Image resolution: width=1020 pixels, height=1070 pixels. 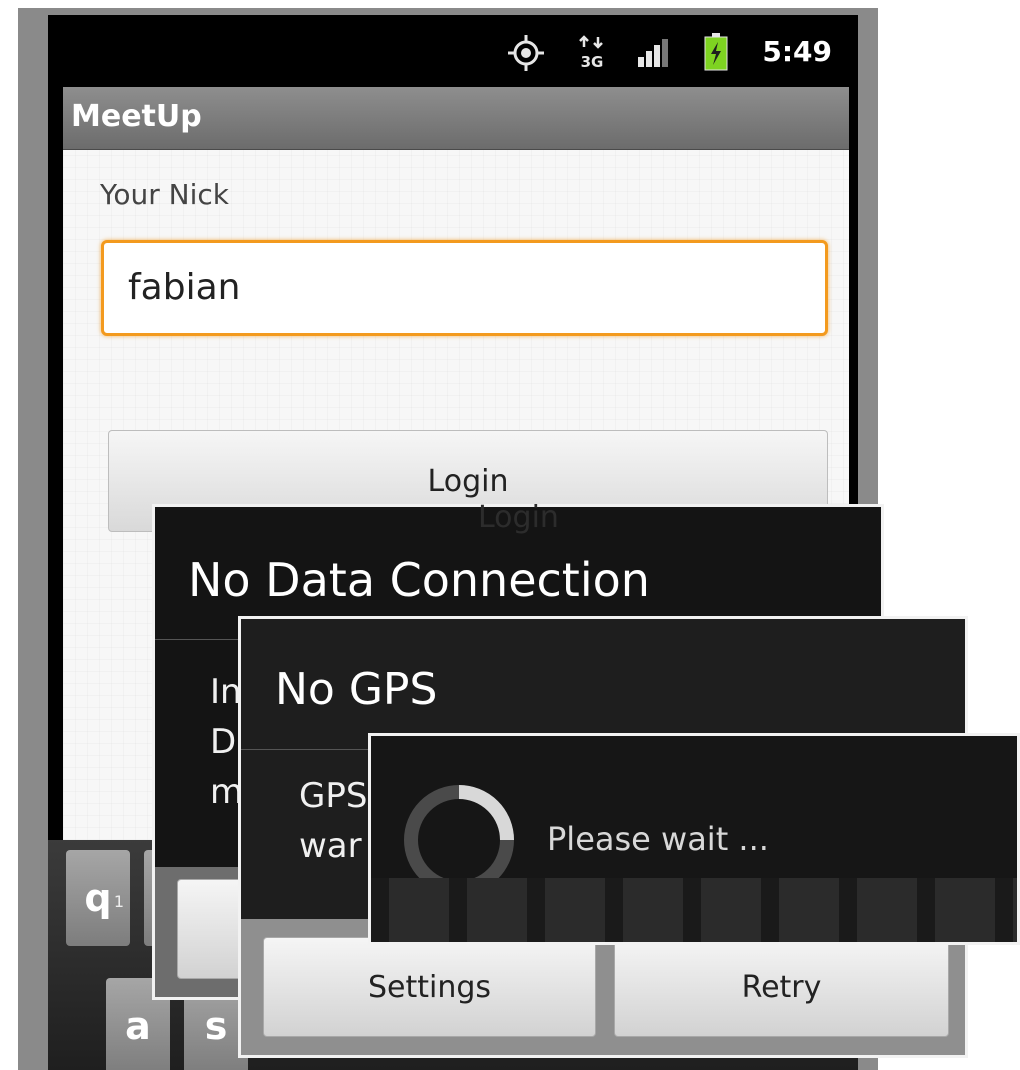 I want to click on key-q: q 1, so click(x=98, y=898).